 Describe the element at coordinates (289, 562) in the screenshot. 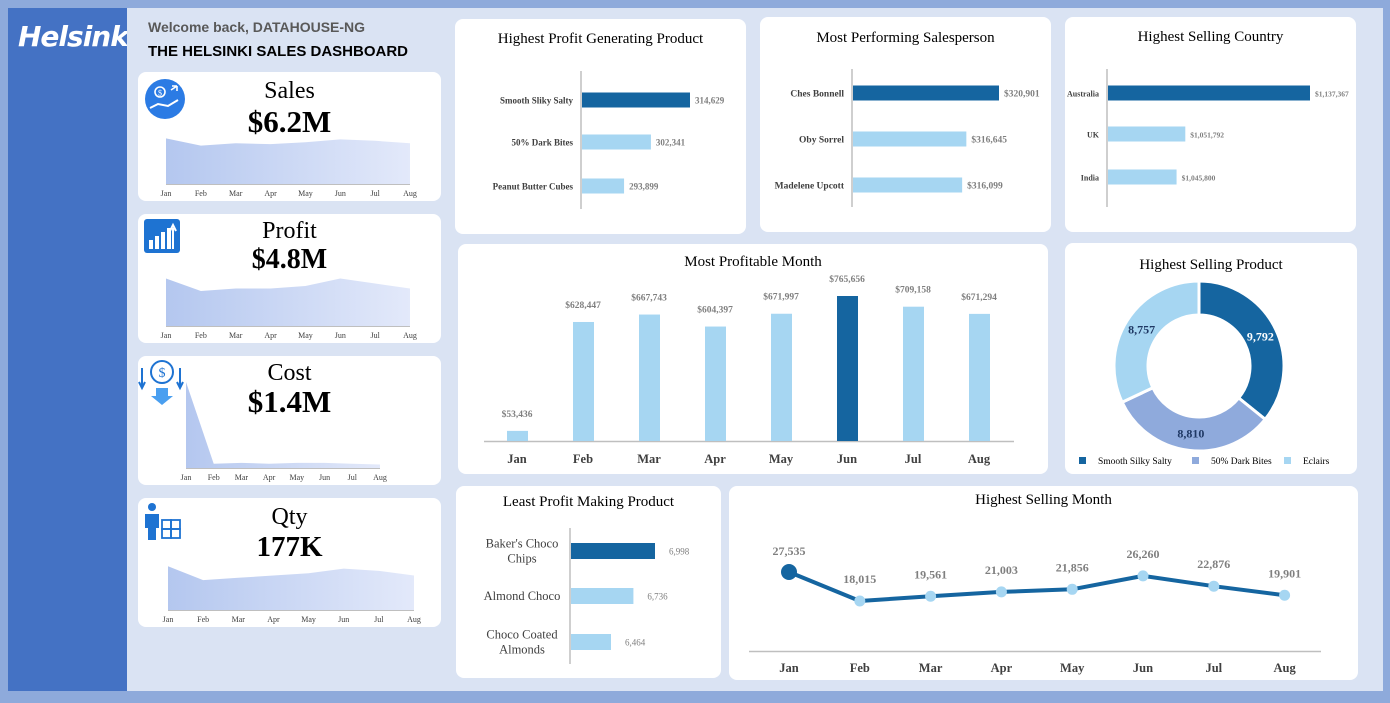

I see `kpi-card-qty: Qty 177K Jan Feb Mar Apr May Jun Jul Aug` at that location.